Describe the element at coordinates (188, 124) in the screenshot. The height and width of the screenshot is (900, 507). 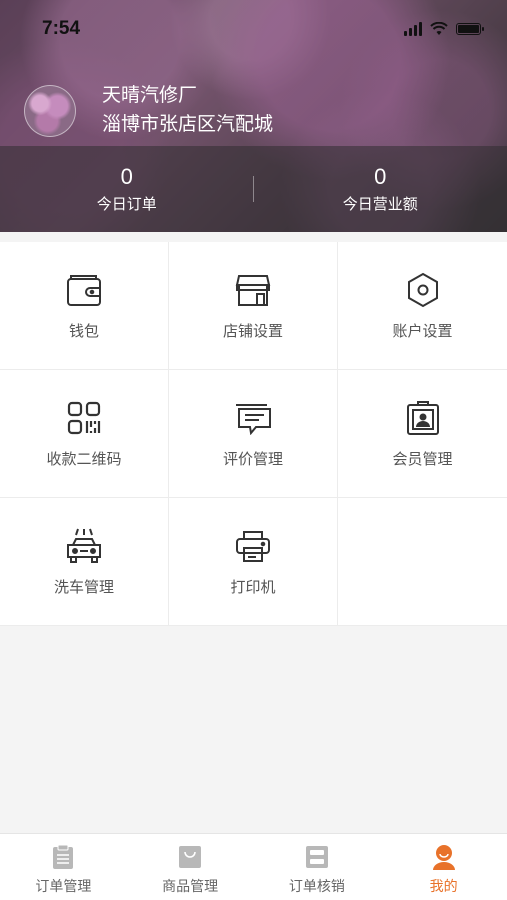
I see `shop-address: 淄博市张店区汽配城` at that location.